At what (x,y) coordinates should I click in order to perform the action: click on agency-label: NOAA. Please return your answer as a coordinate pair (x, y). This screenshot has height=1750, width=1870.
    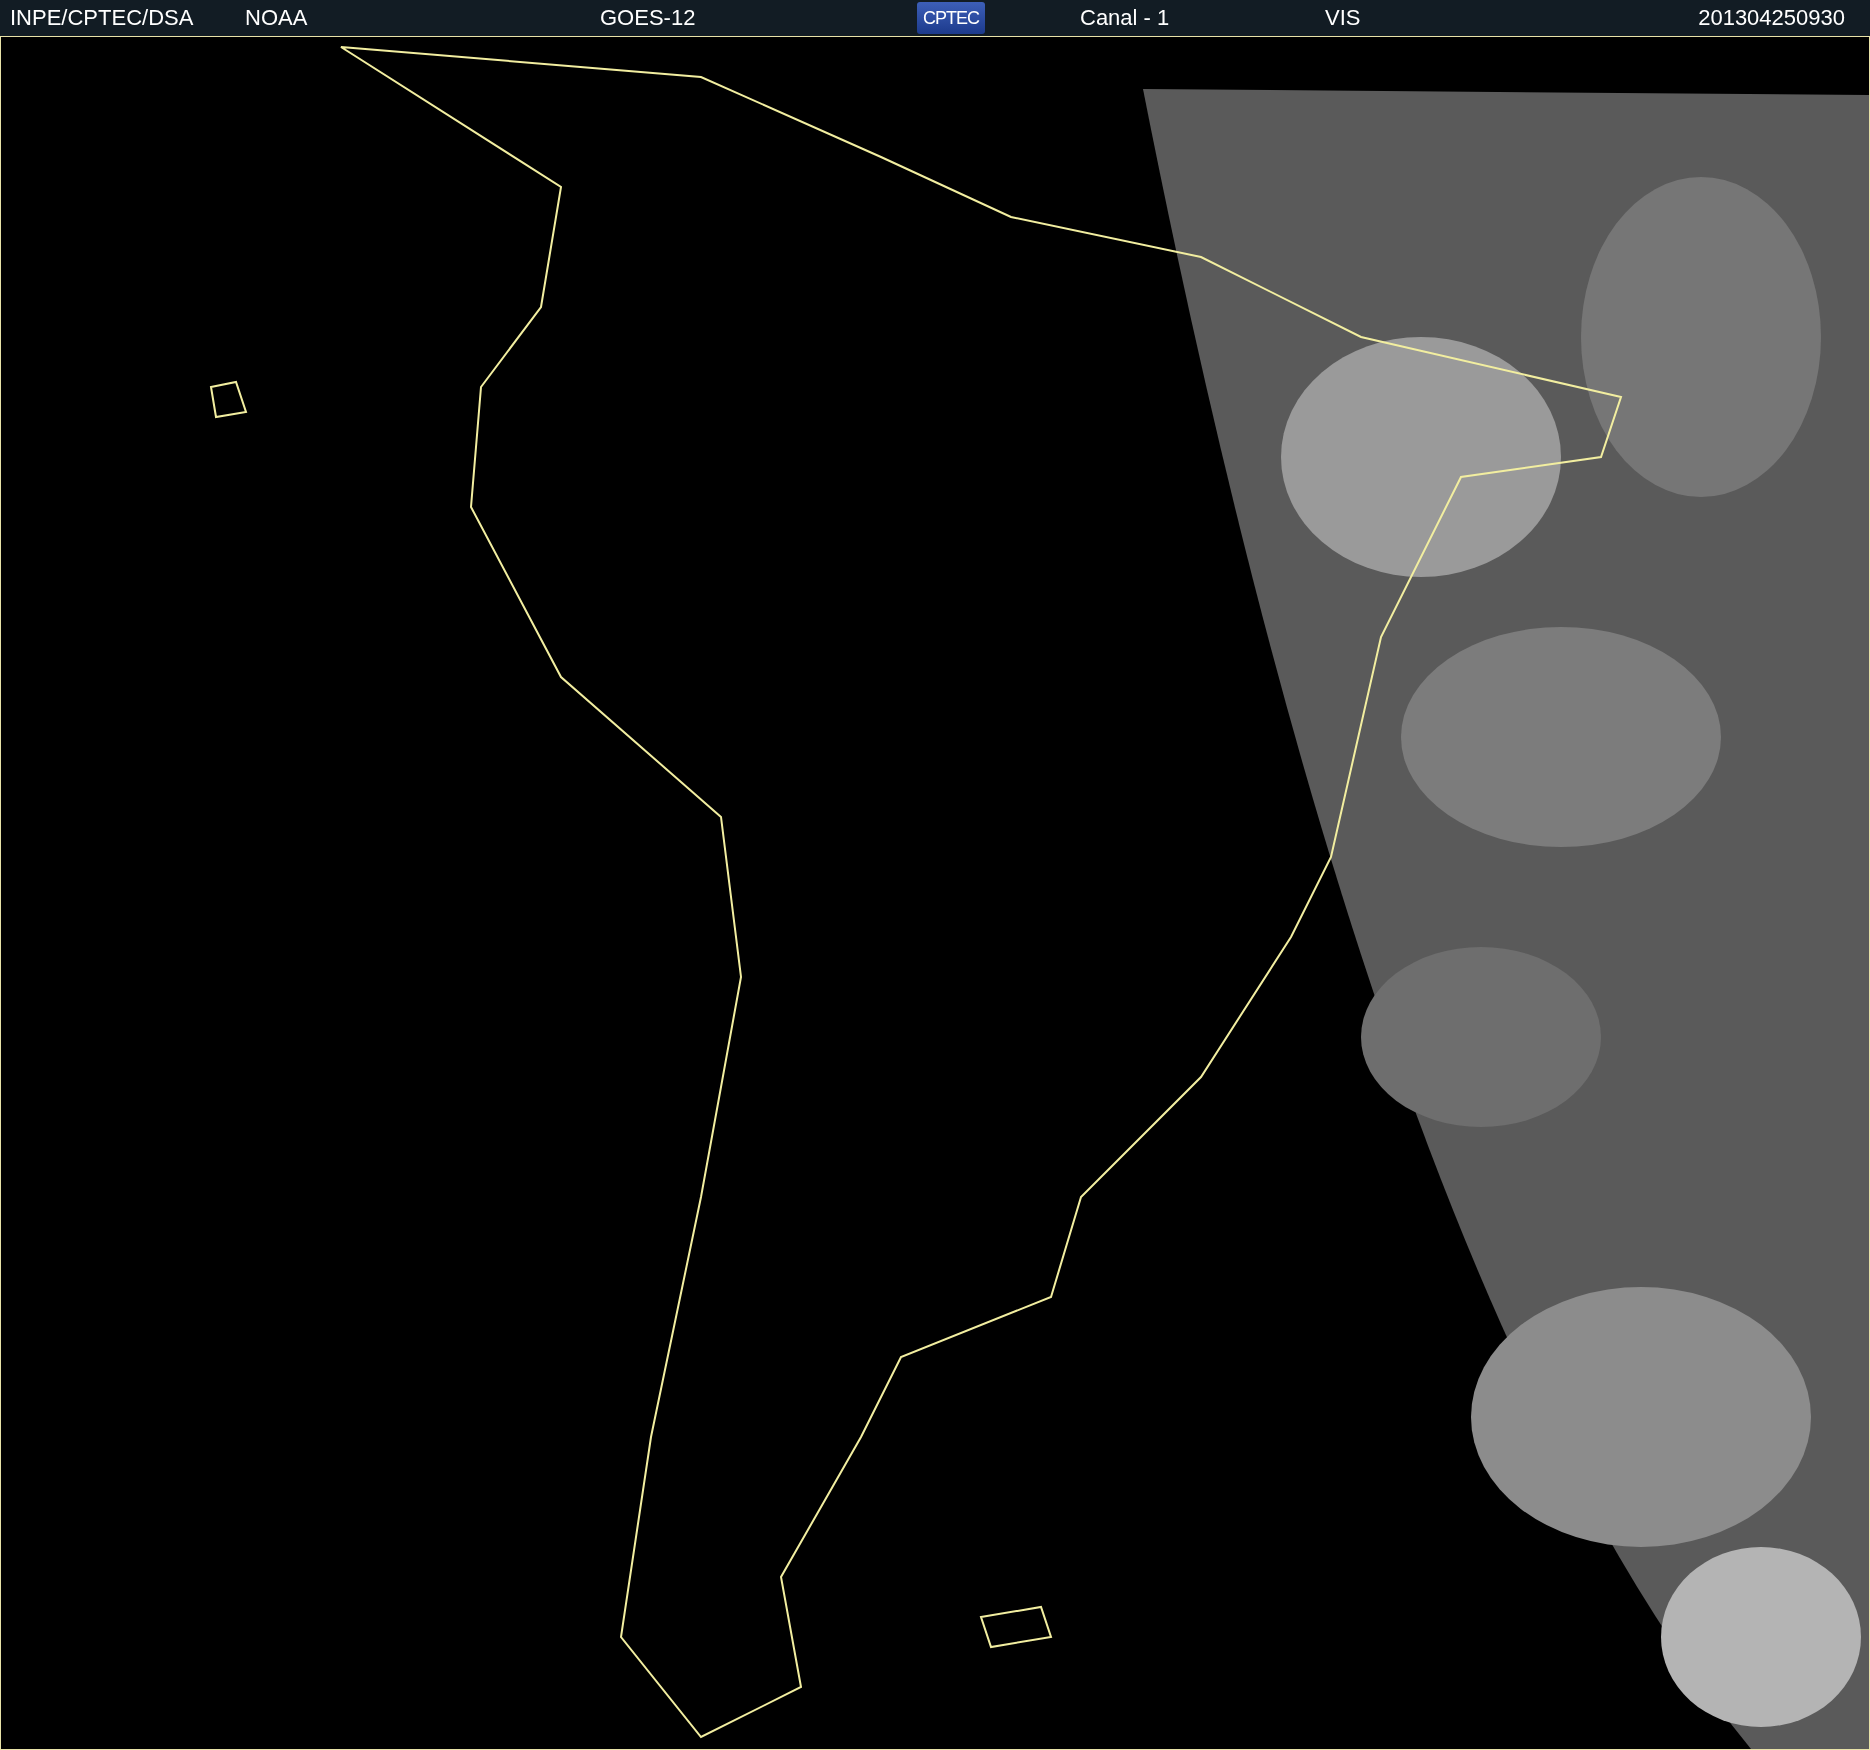
    Looking at the image, I should click on (276, 18).